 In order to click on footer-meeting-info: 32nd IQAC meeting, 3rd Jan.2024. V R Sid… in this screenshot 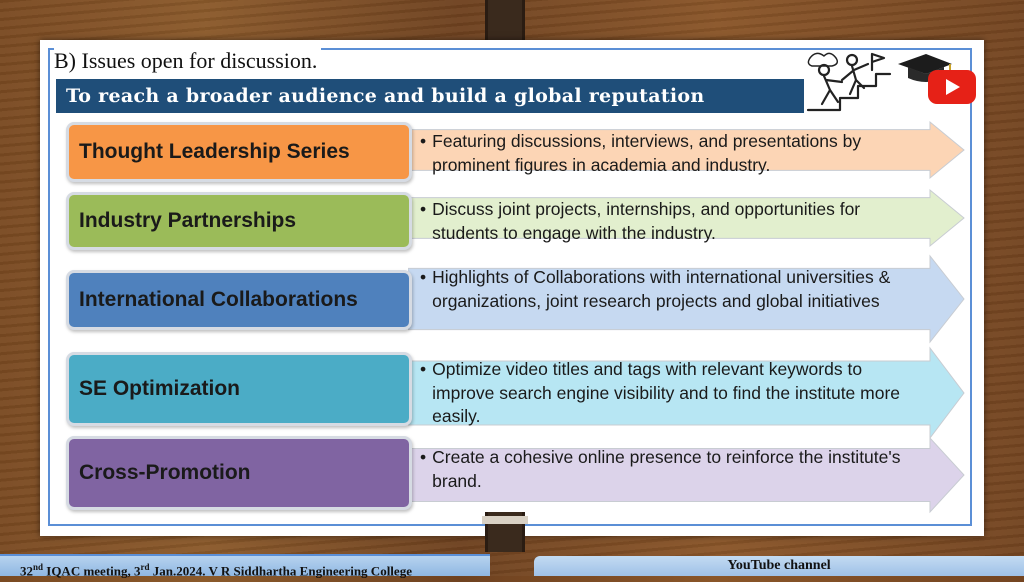, I will do `click(245, 566)`.